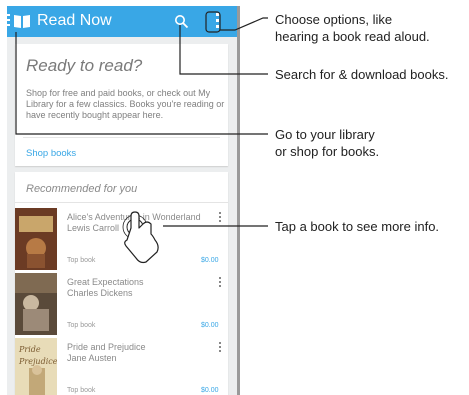 The image size is (469, 395). What do you see at coordinates (244, 24) in the screenshot?
I see `options-callout-line` at bounding box center [244, 24].